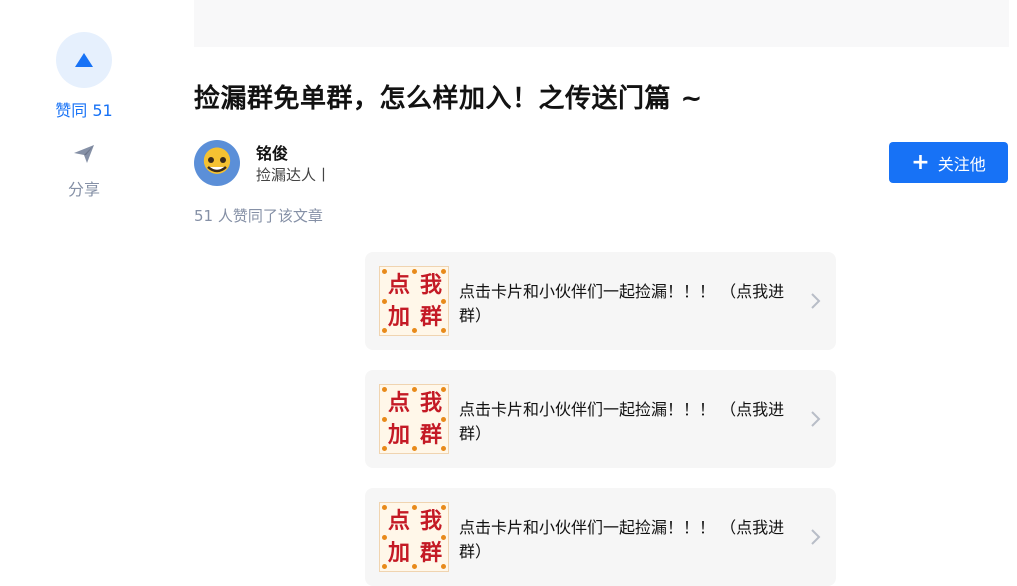 Image resolution: width=1017 pixels, height=586 pixels. Describe the element at coordinates (272, 152) in the screenshot. I see `author-name: 铭俊` at that location.